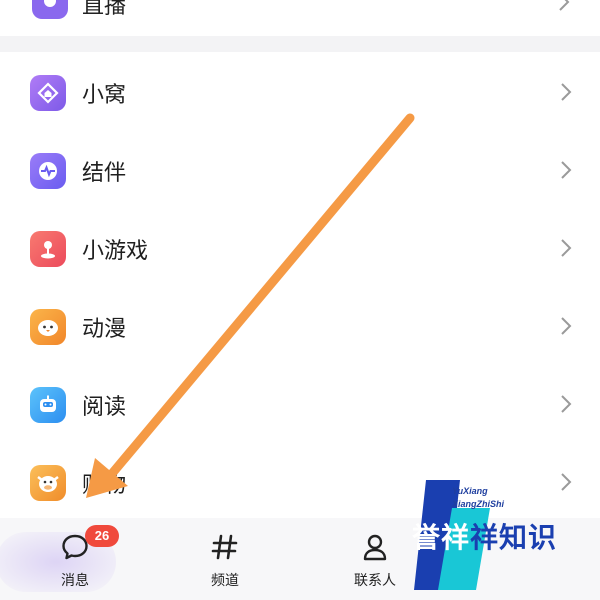 This screenshot has width=600, height=600. Describe the element at coordinates (104, 407) in the screenshot. I see `menu-item-label: 阅读` at that location.